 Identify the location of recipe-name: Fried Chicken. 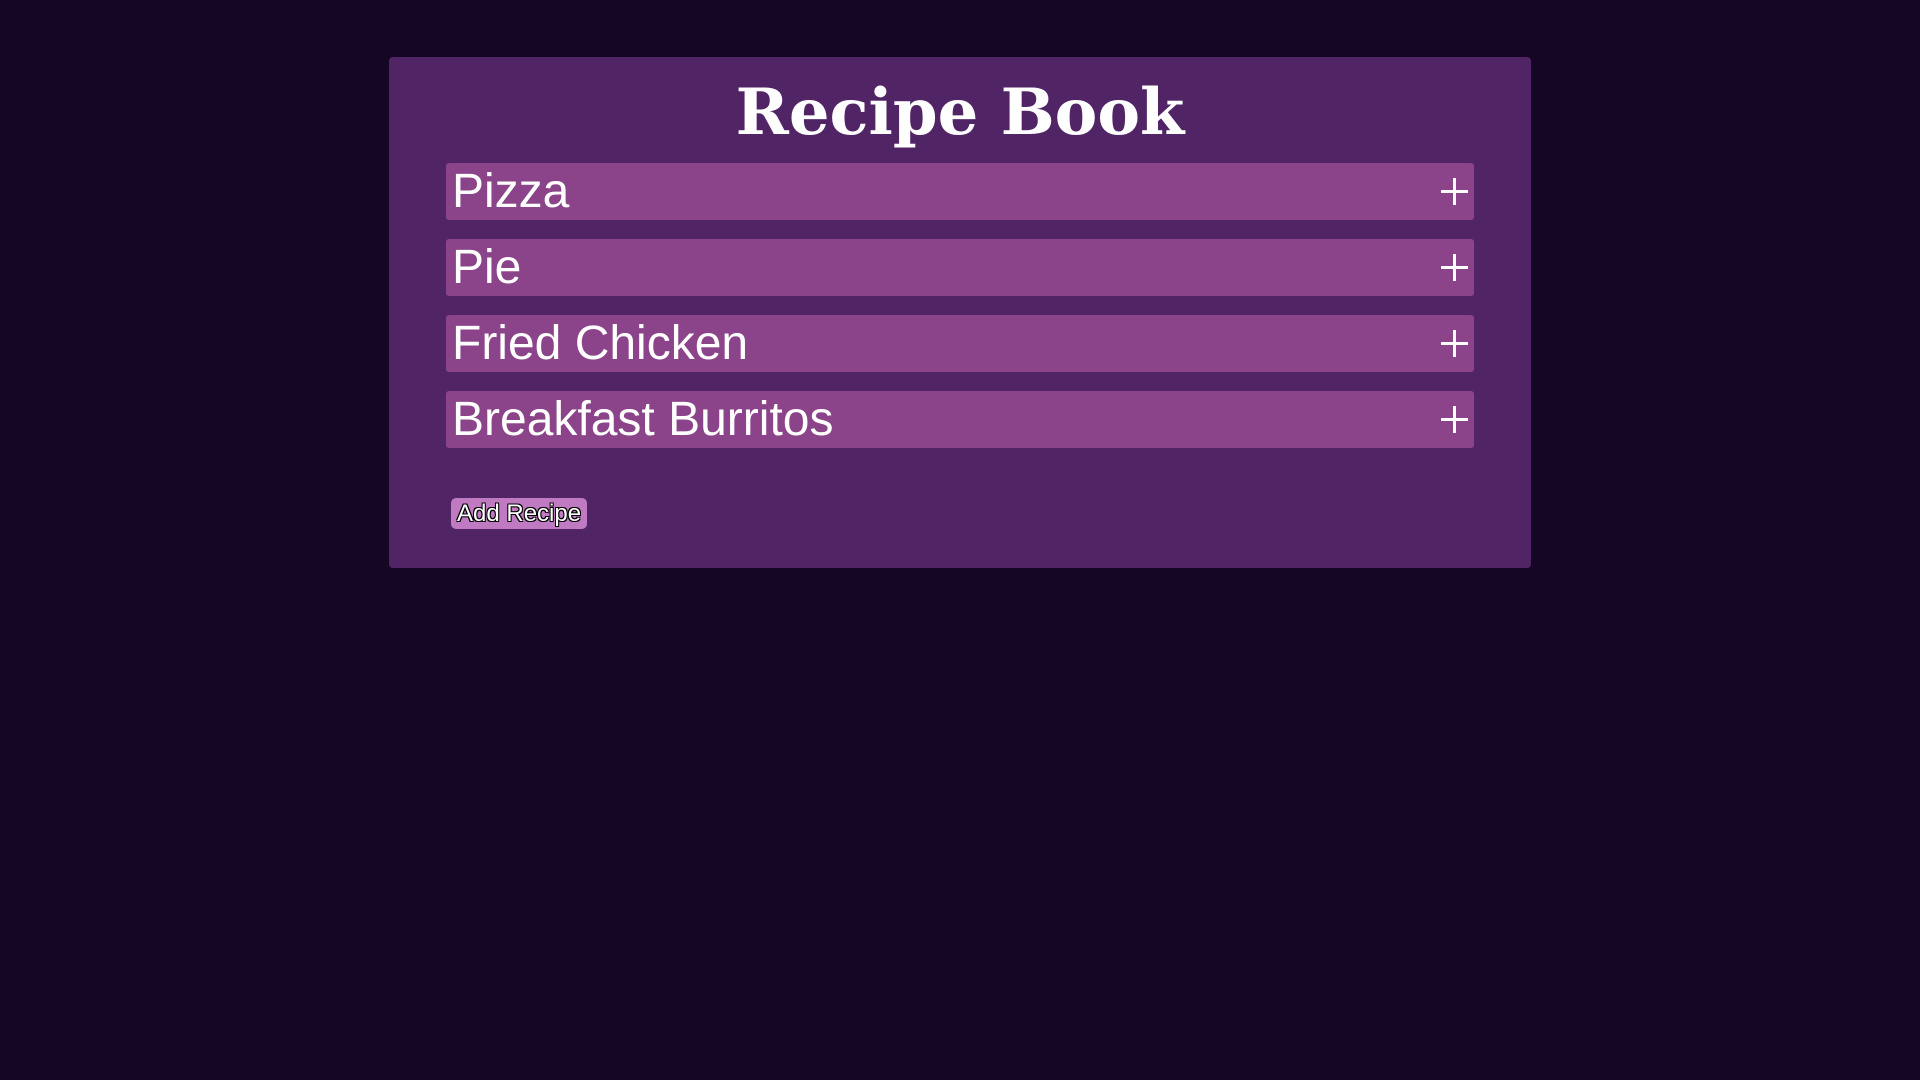
(600, 343).